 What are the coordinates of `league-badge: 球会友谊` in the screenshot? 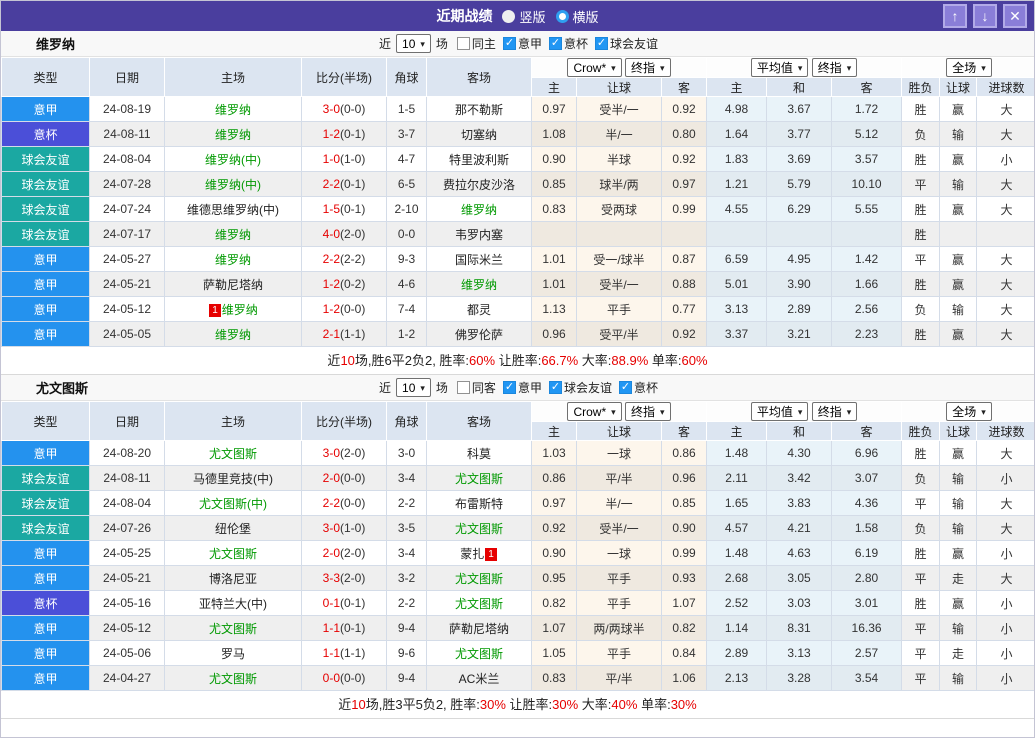 It's located at (45, 478).